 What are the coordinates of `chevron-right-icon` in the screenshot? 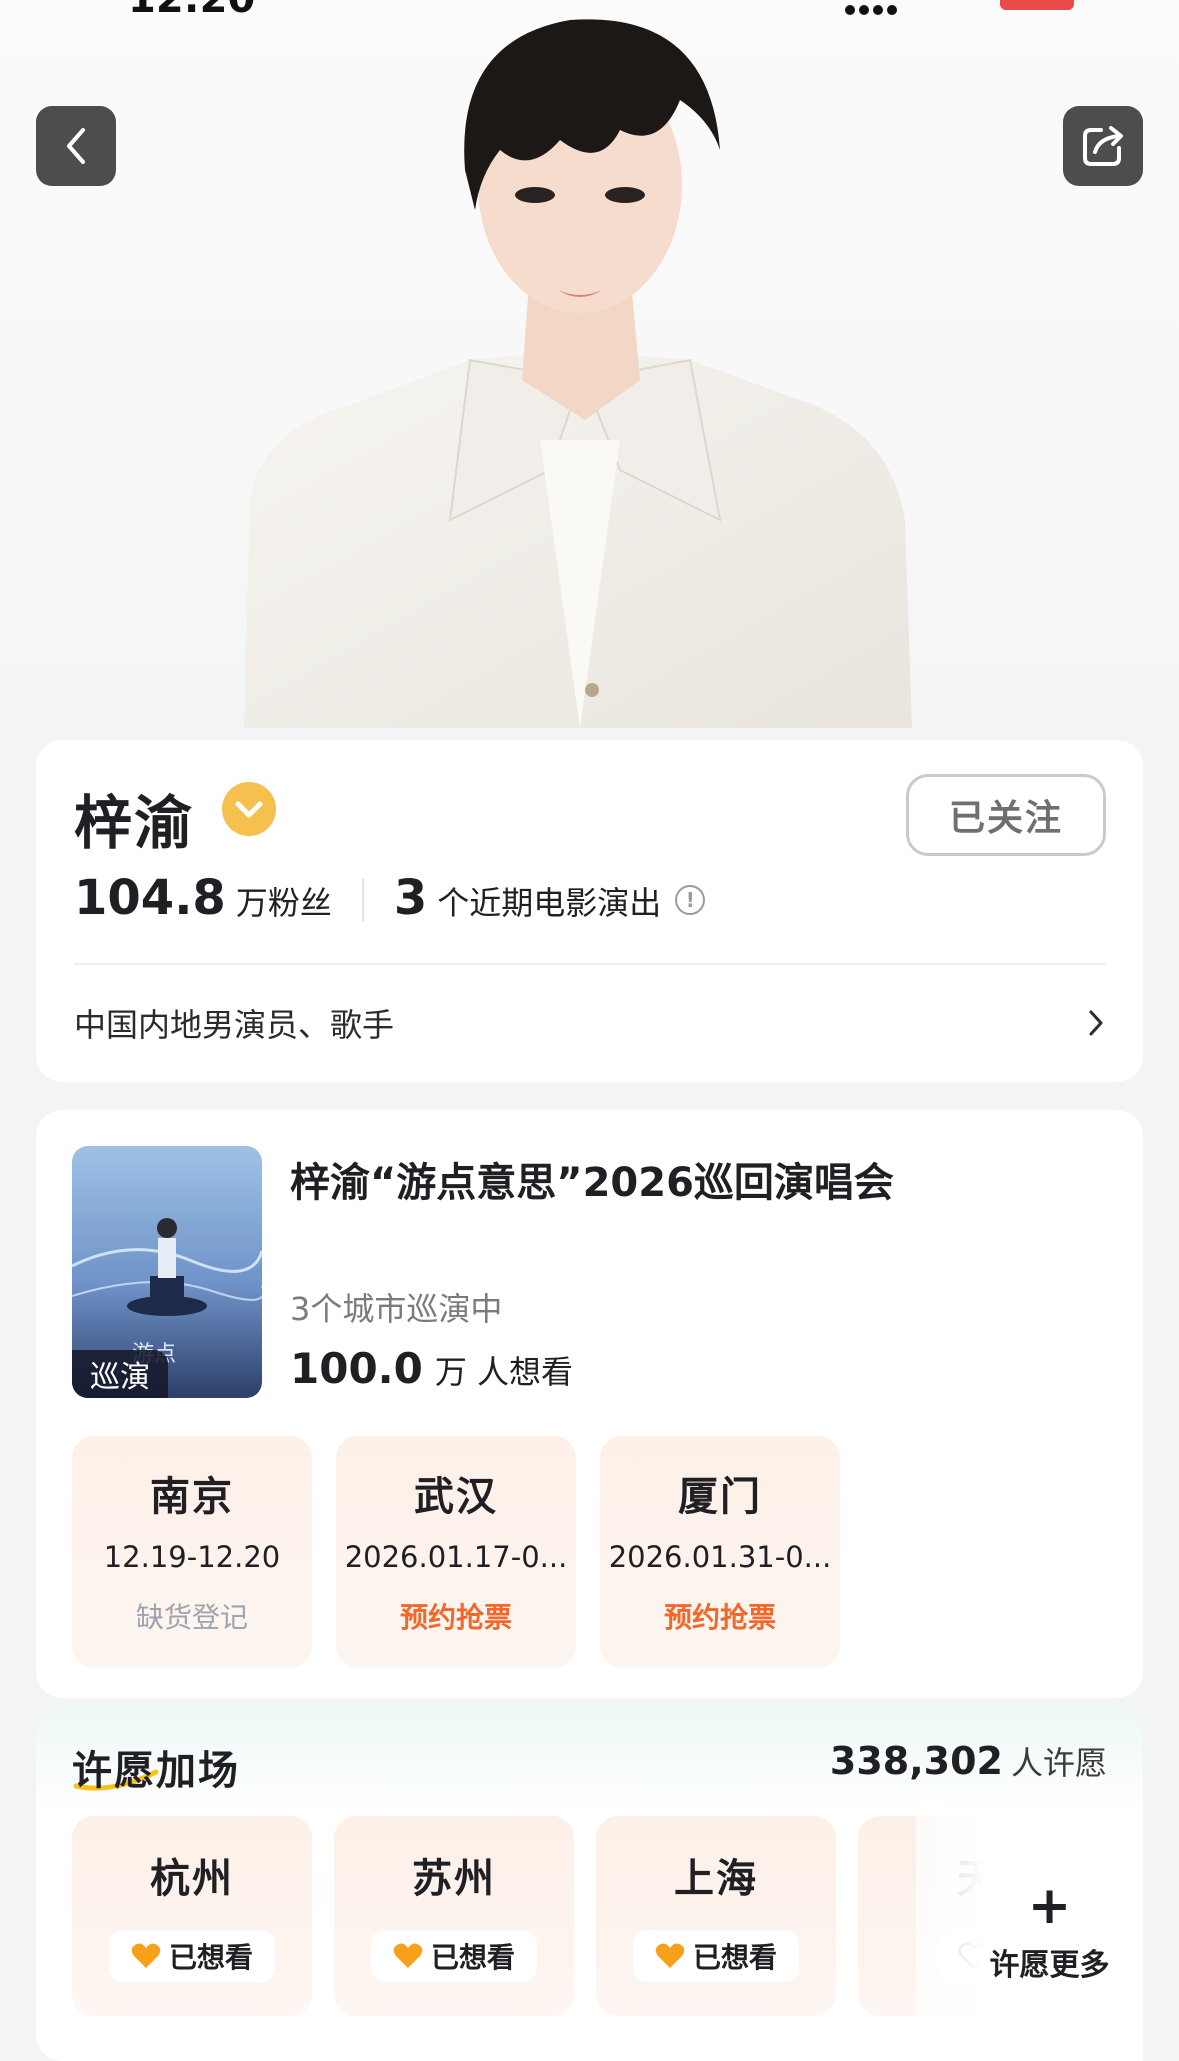 It's located at (1096, 1023).